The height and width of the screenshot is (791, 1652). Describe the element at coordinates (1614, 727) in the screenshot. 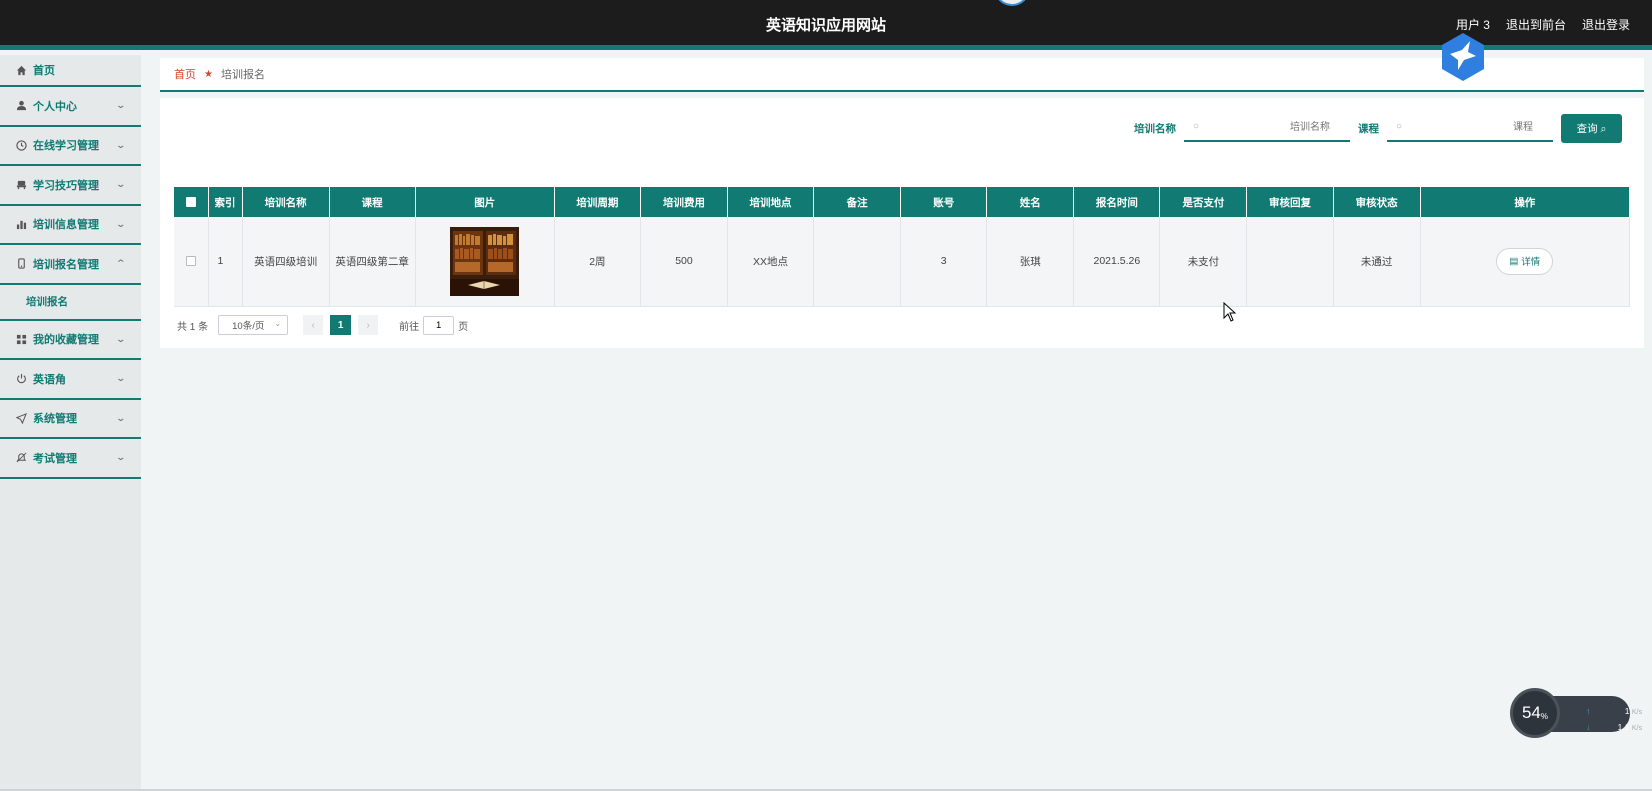

I see `download-speed: ↓ 1.1 K/s` at that location.